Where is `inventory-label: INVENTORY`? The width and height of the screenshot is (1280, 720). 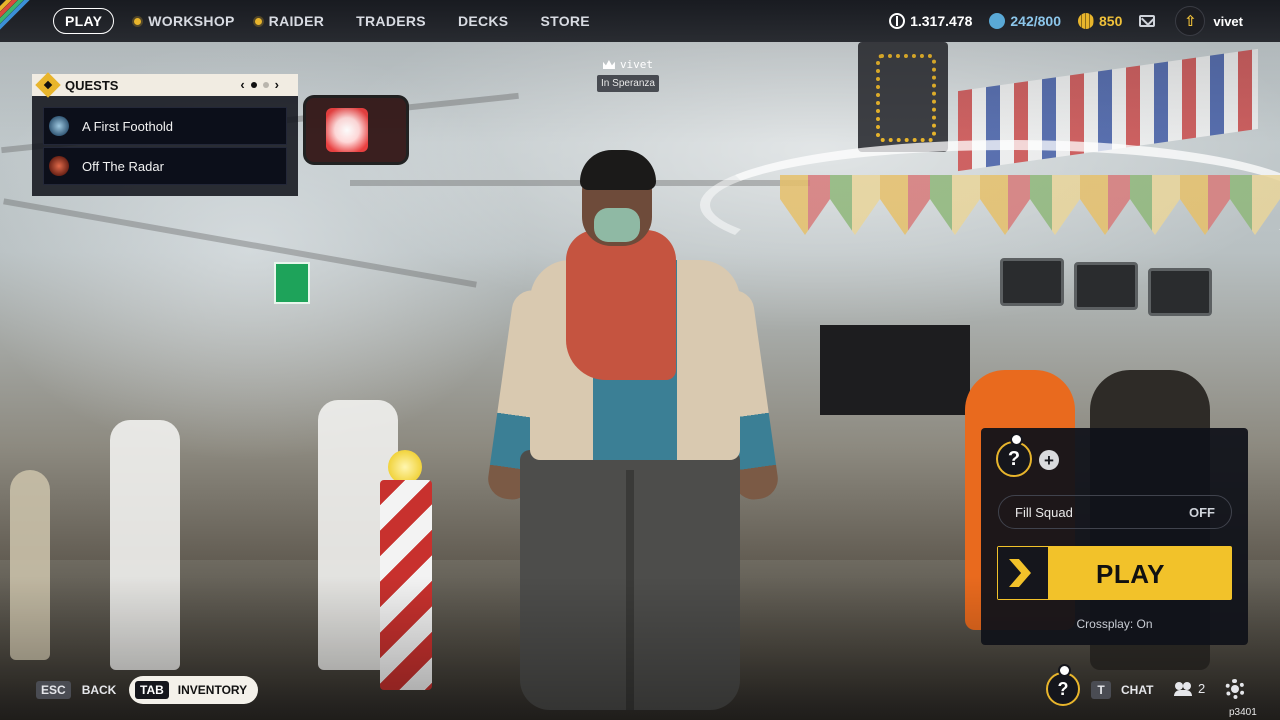
inventory-label: INVENTORY is located at coordinates (212, 690).